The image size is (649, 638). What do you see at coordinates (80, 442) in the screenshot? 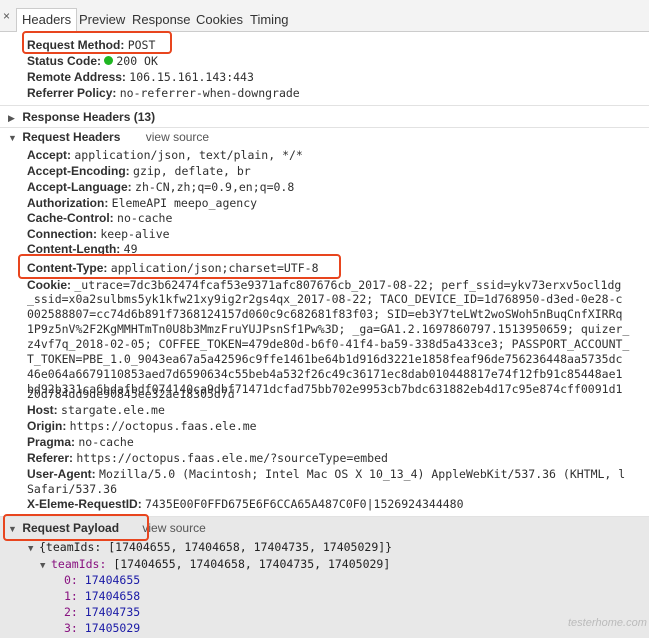
I see `header-pragma: Pragma: no-cache` at bounding box center [80, 442].